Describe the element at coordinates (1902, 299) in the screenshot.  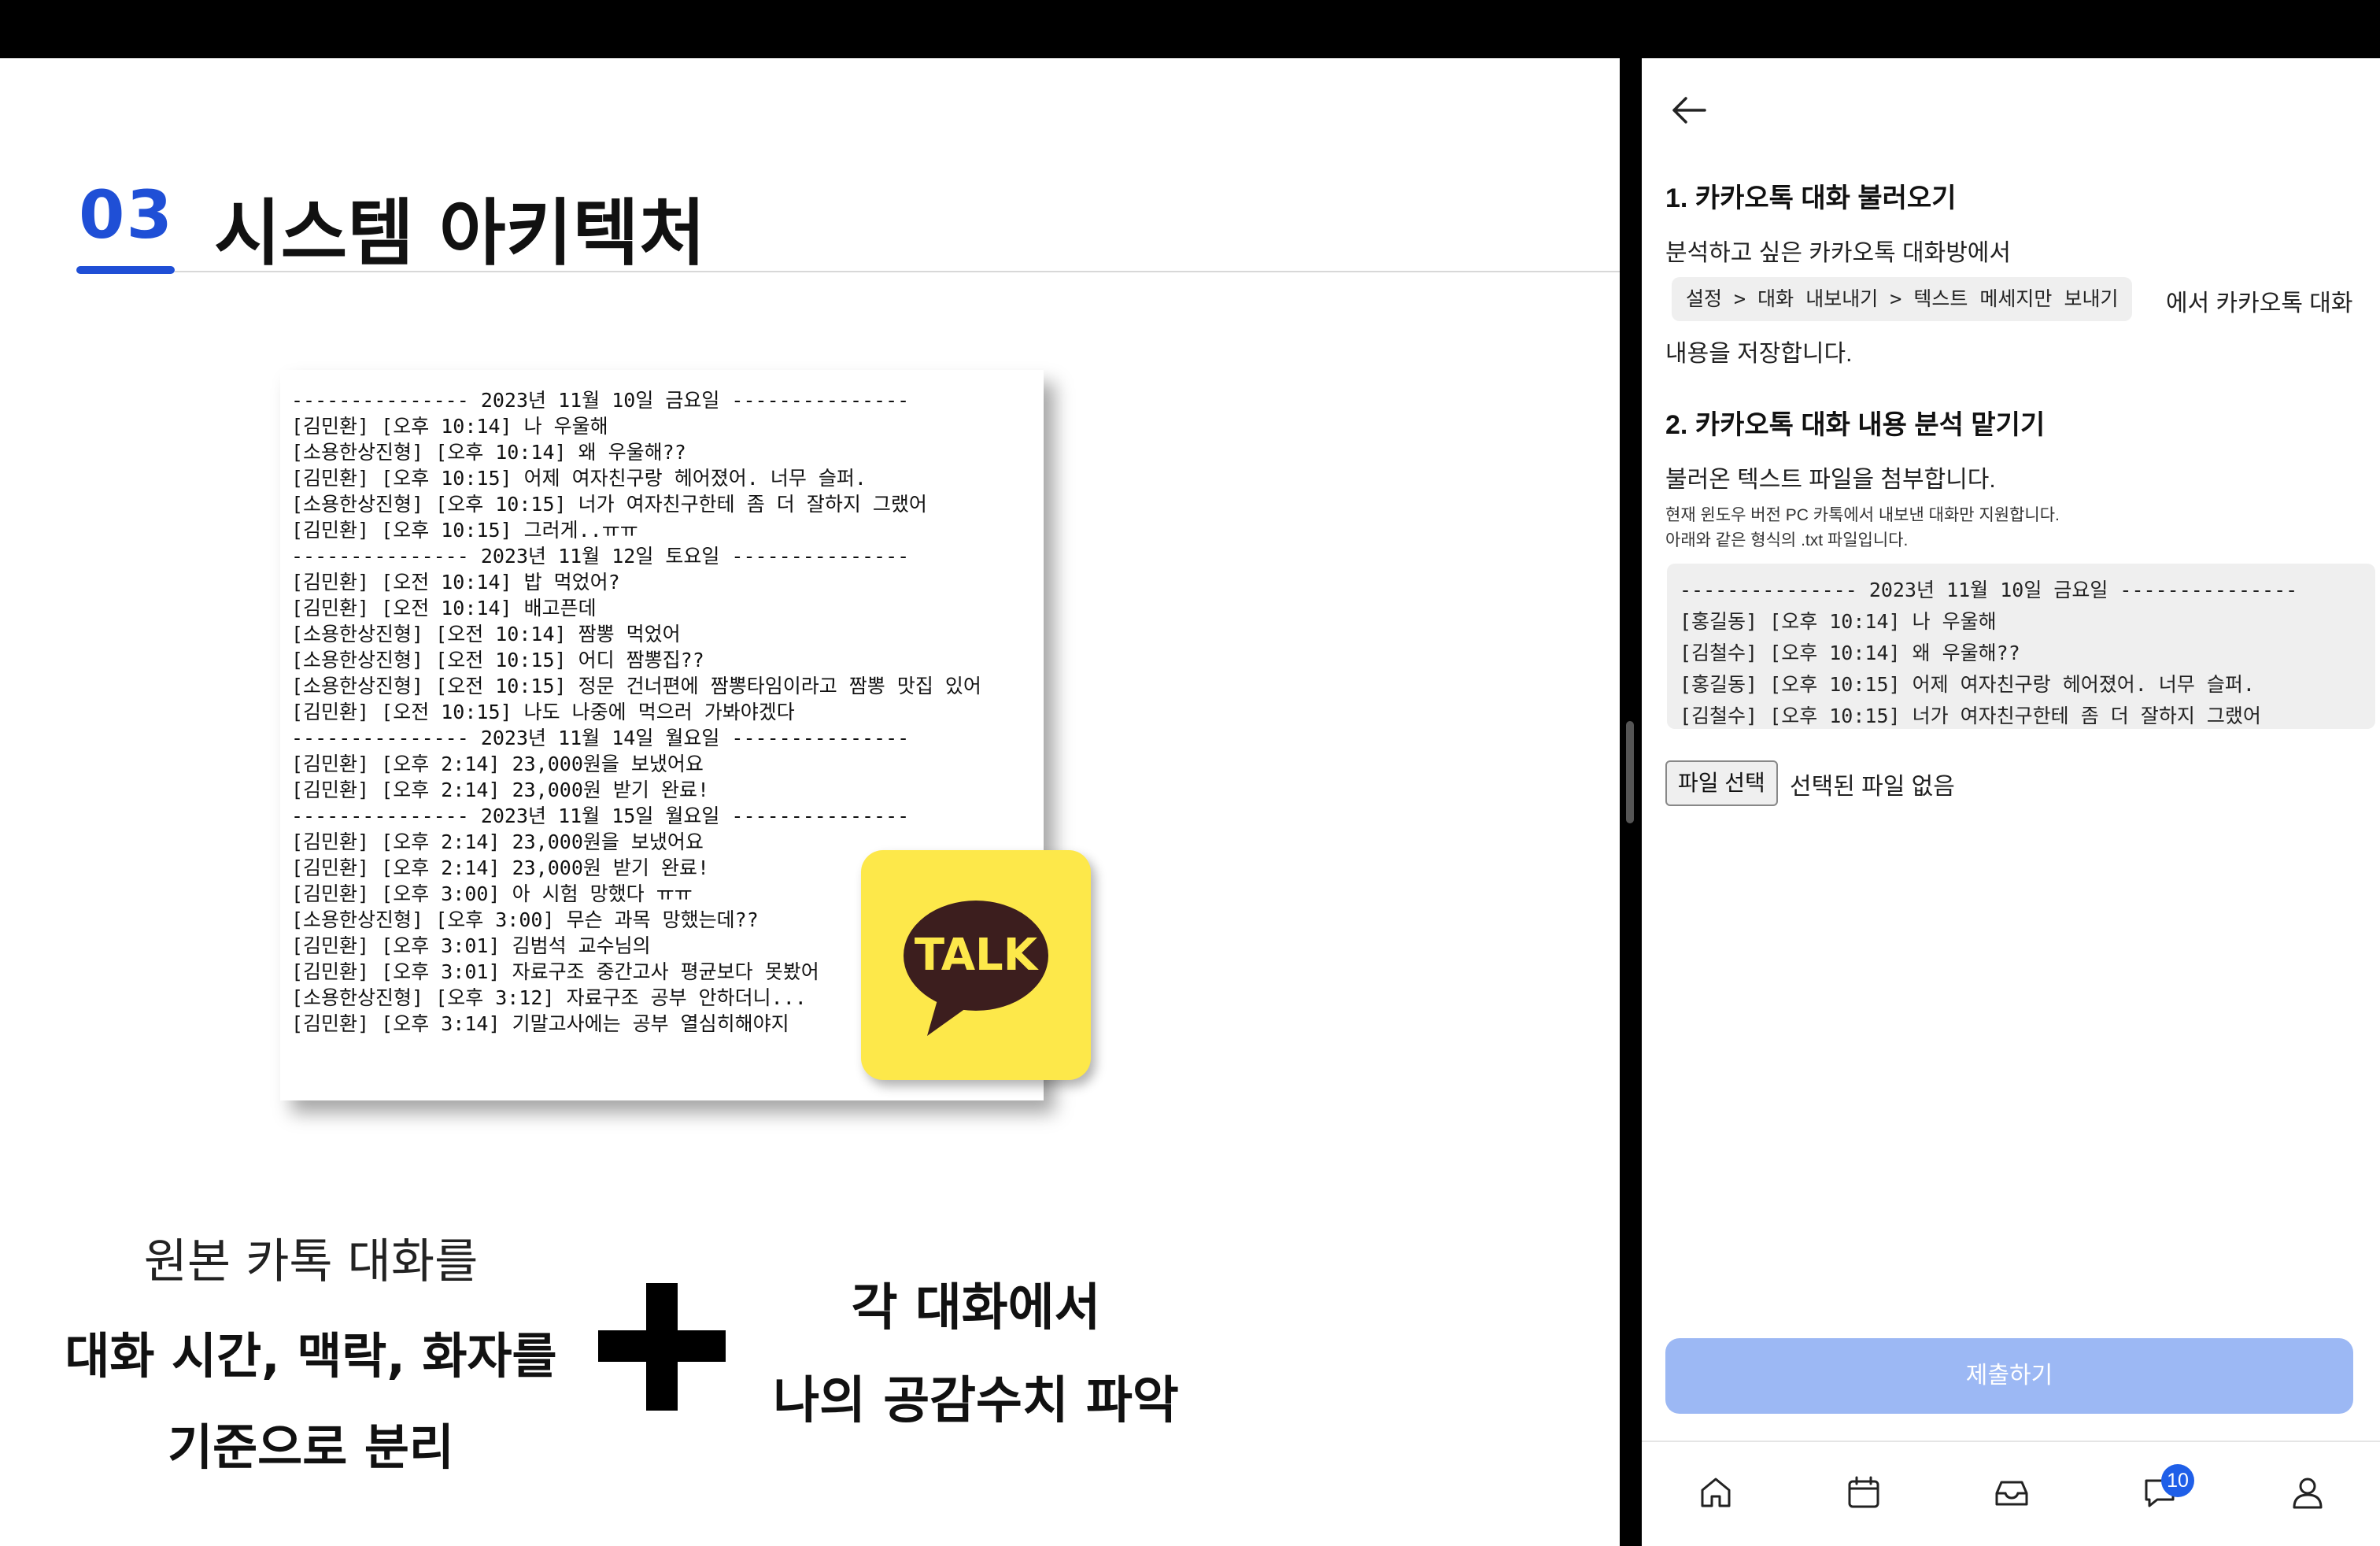
I see `export-path-pill: 설정 > 대화 내보내기 > 텍스트 메세지만 보내기` at that location.